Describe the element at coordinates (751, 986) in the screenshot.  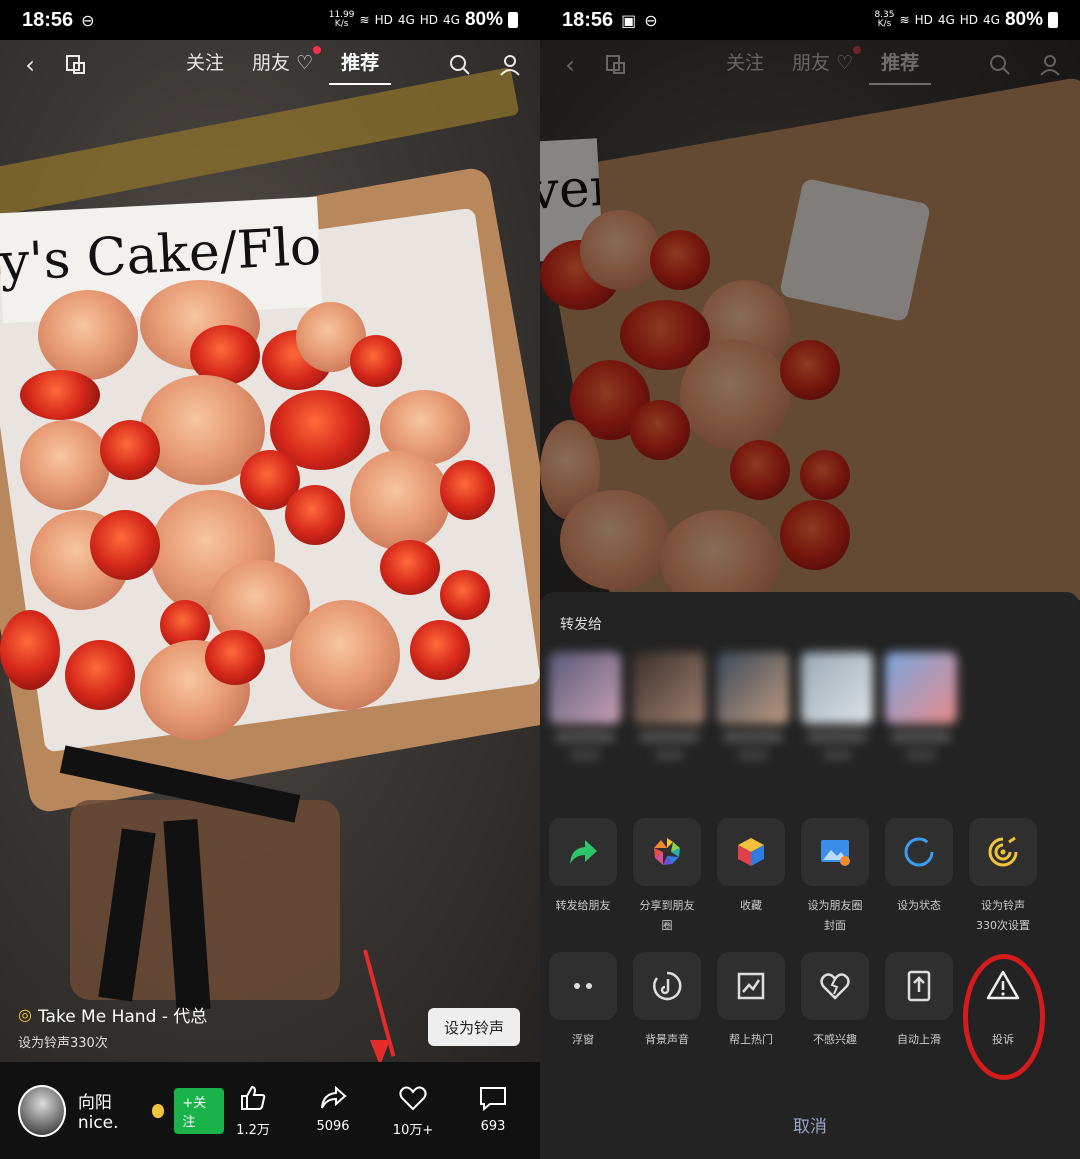
I see `trending-chart-icon` at that location.